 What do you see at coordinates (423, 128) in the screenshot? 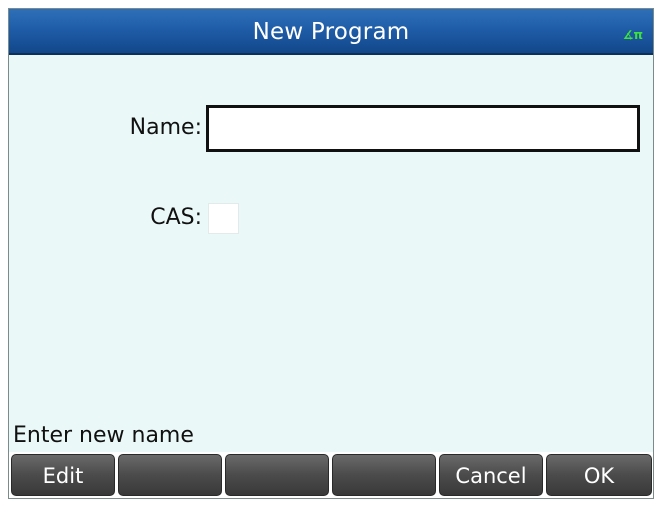
I see `name-input` at bounding box center [423, 128].